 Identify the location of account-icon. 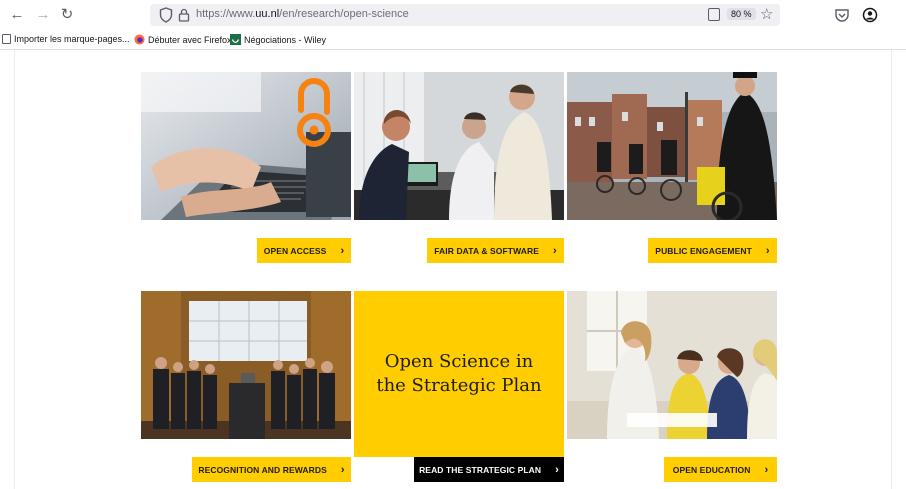
(870, 15).